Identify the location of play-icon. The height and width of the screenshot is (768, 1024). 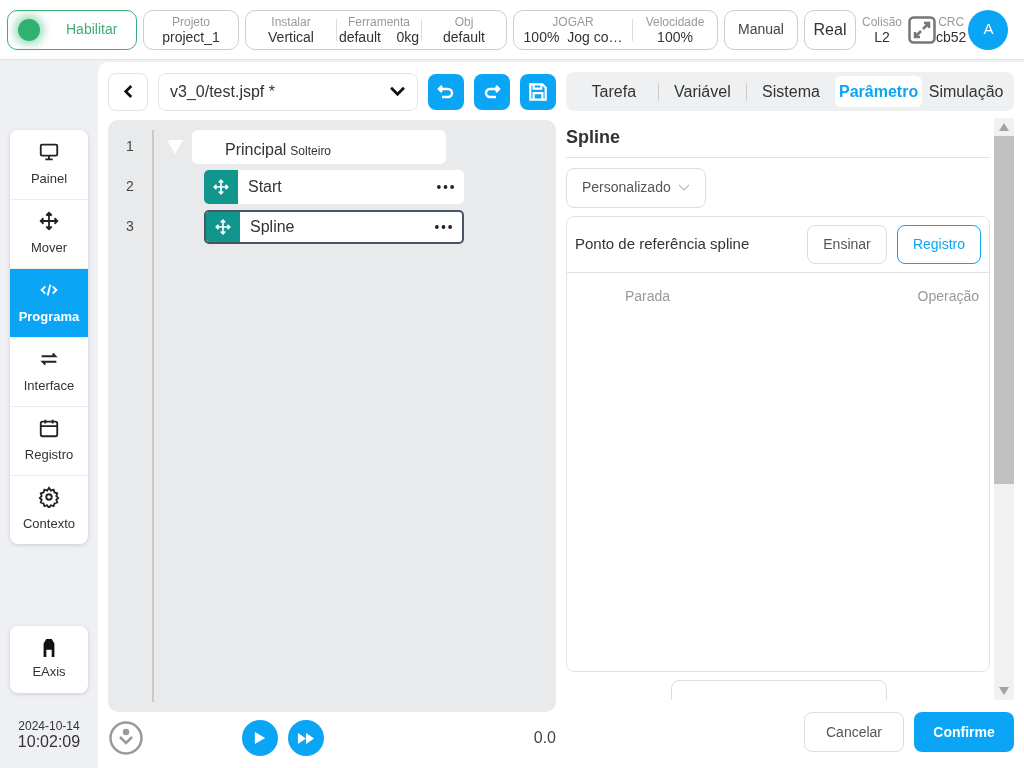
(260, 738).